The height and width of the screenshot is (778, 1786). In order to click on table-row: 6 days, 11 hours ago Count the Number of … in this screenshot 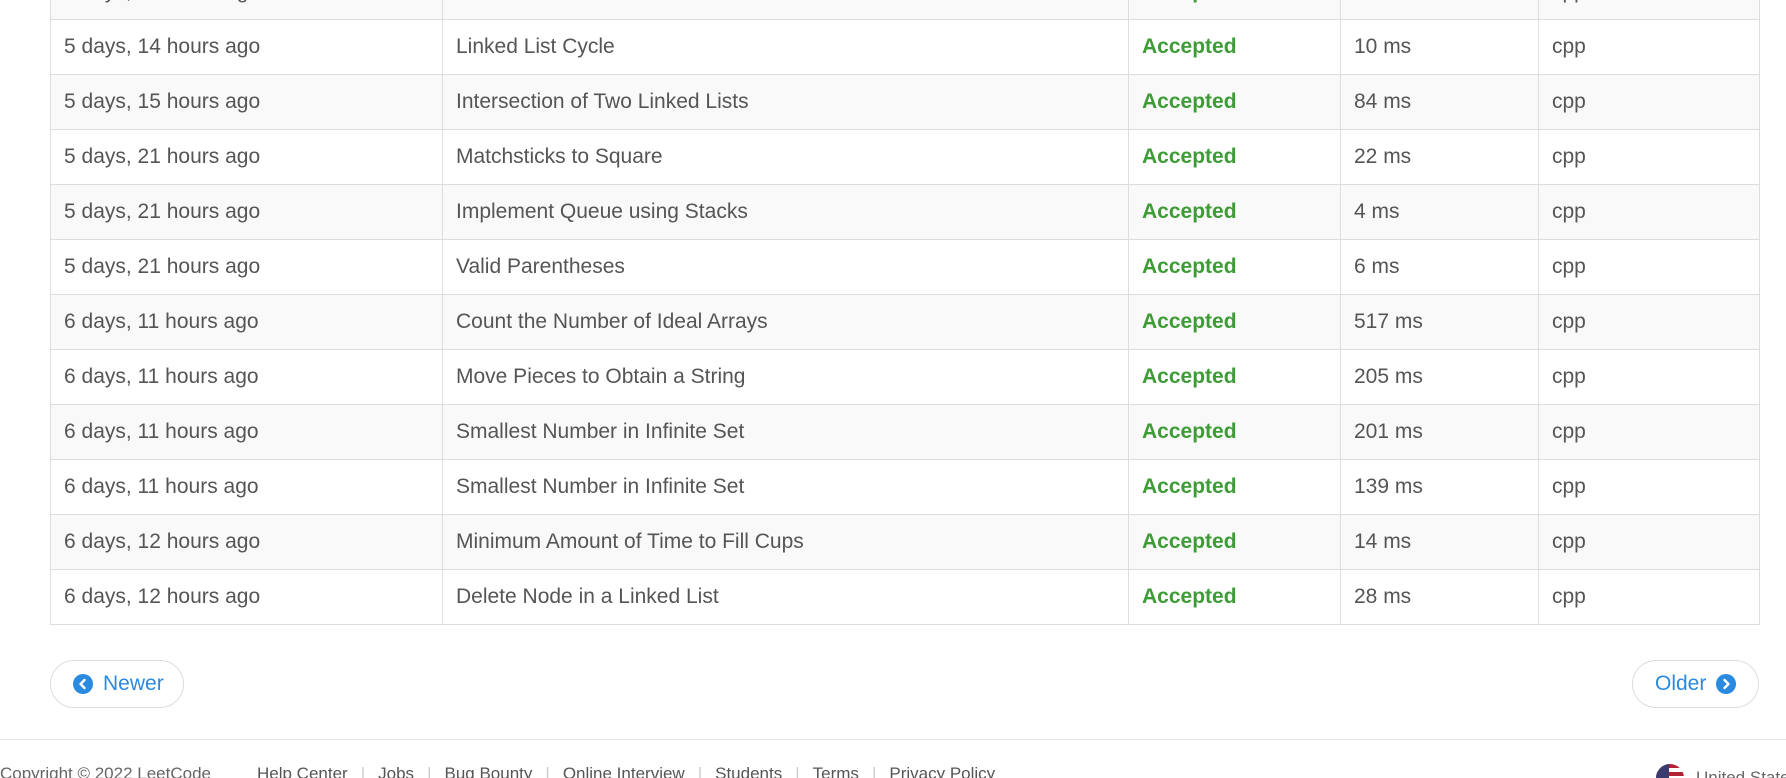, I will do `click(905, 322)`.